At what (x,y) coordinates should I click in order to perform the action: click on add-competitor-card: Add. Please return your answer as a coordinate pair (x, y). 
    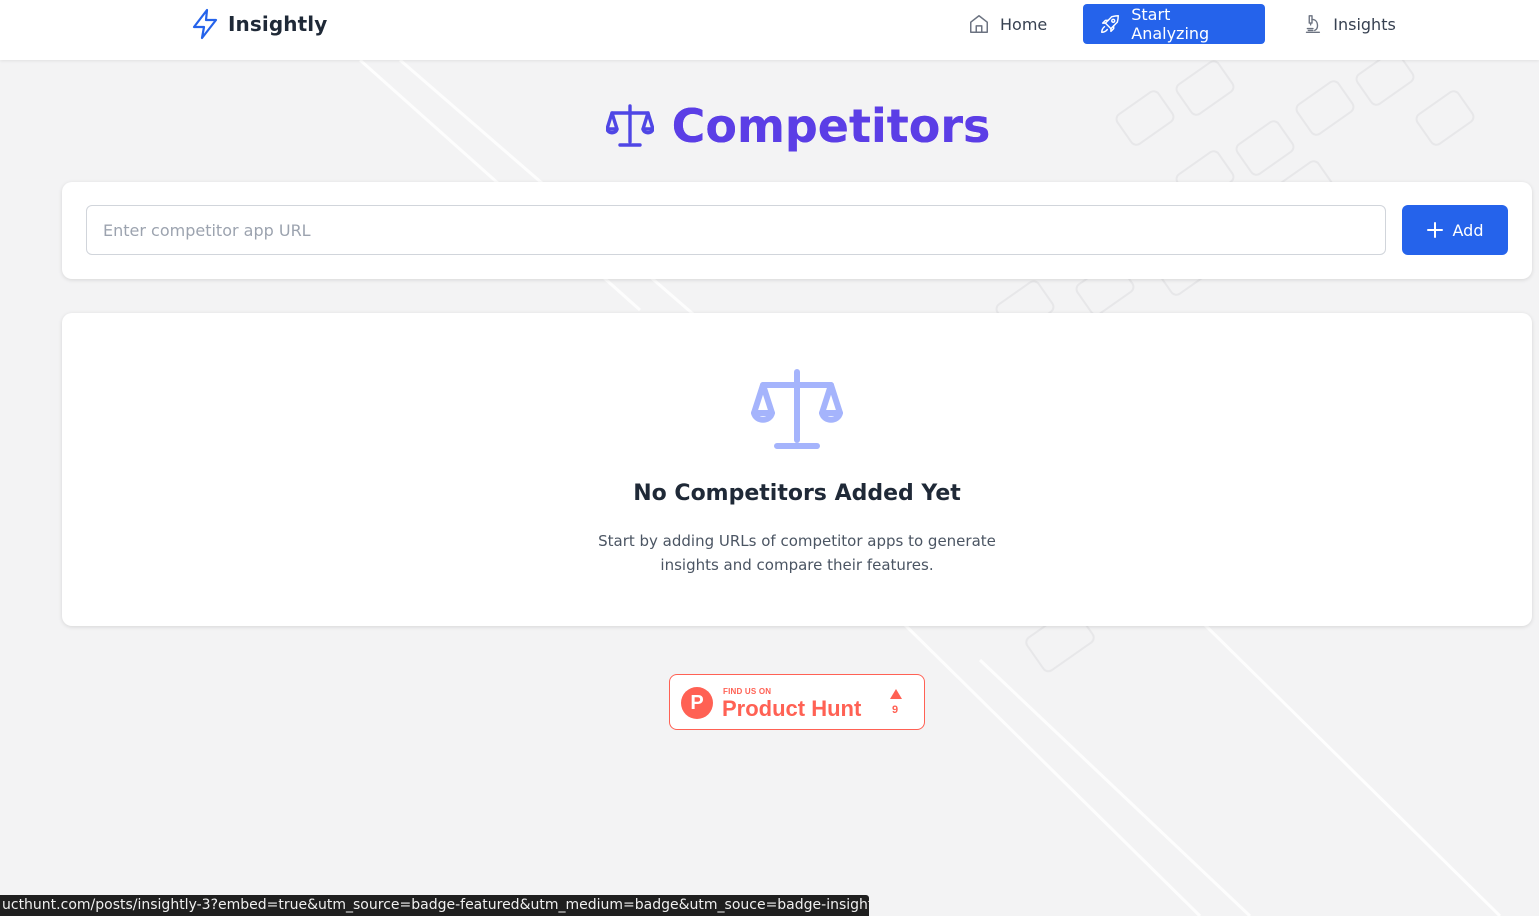
    Looking at the image, I should click on (797, 230).